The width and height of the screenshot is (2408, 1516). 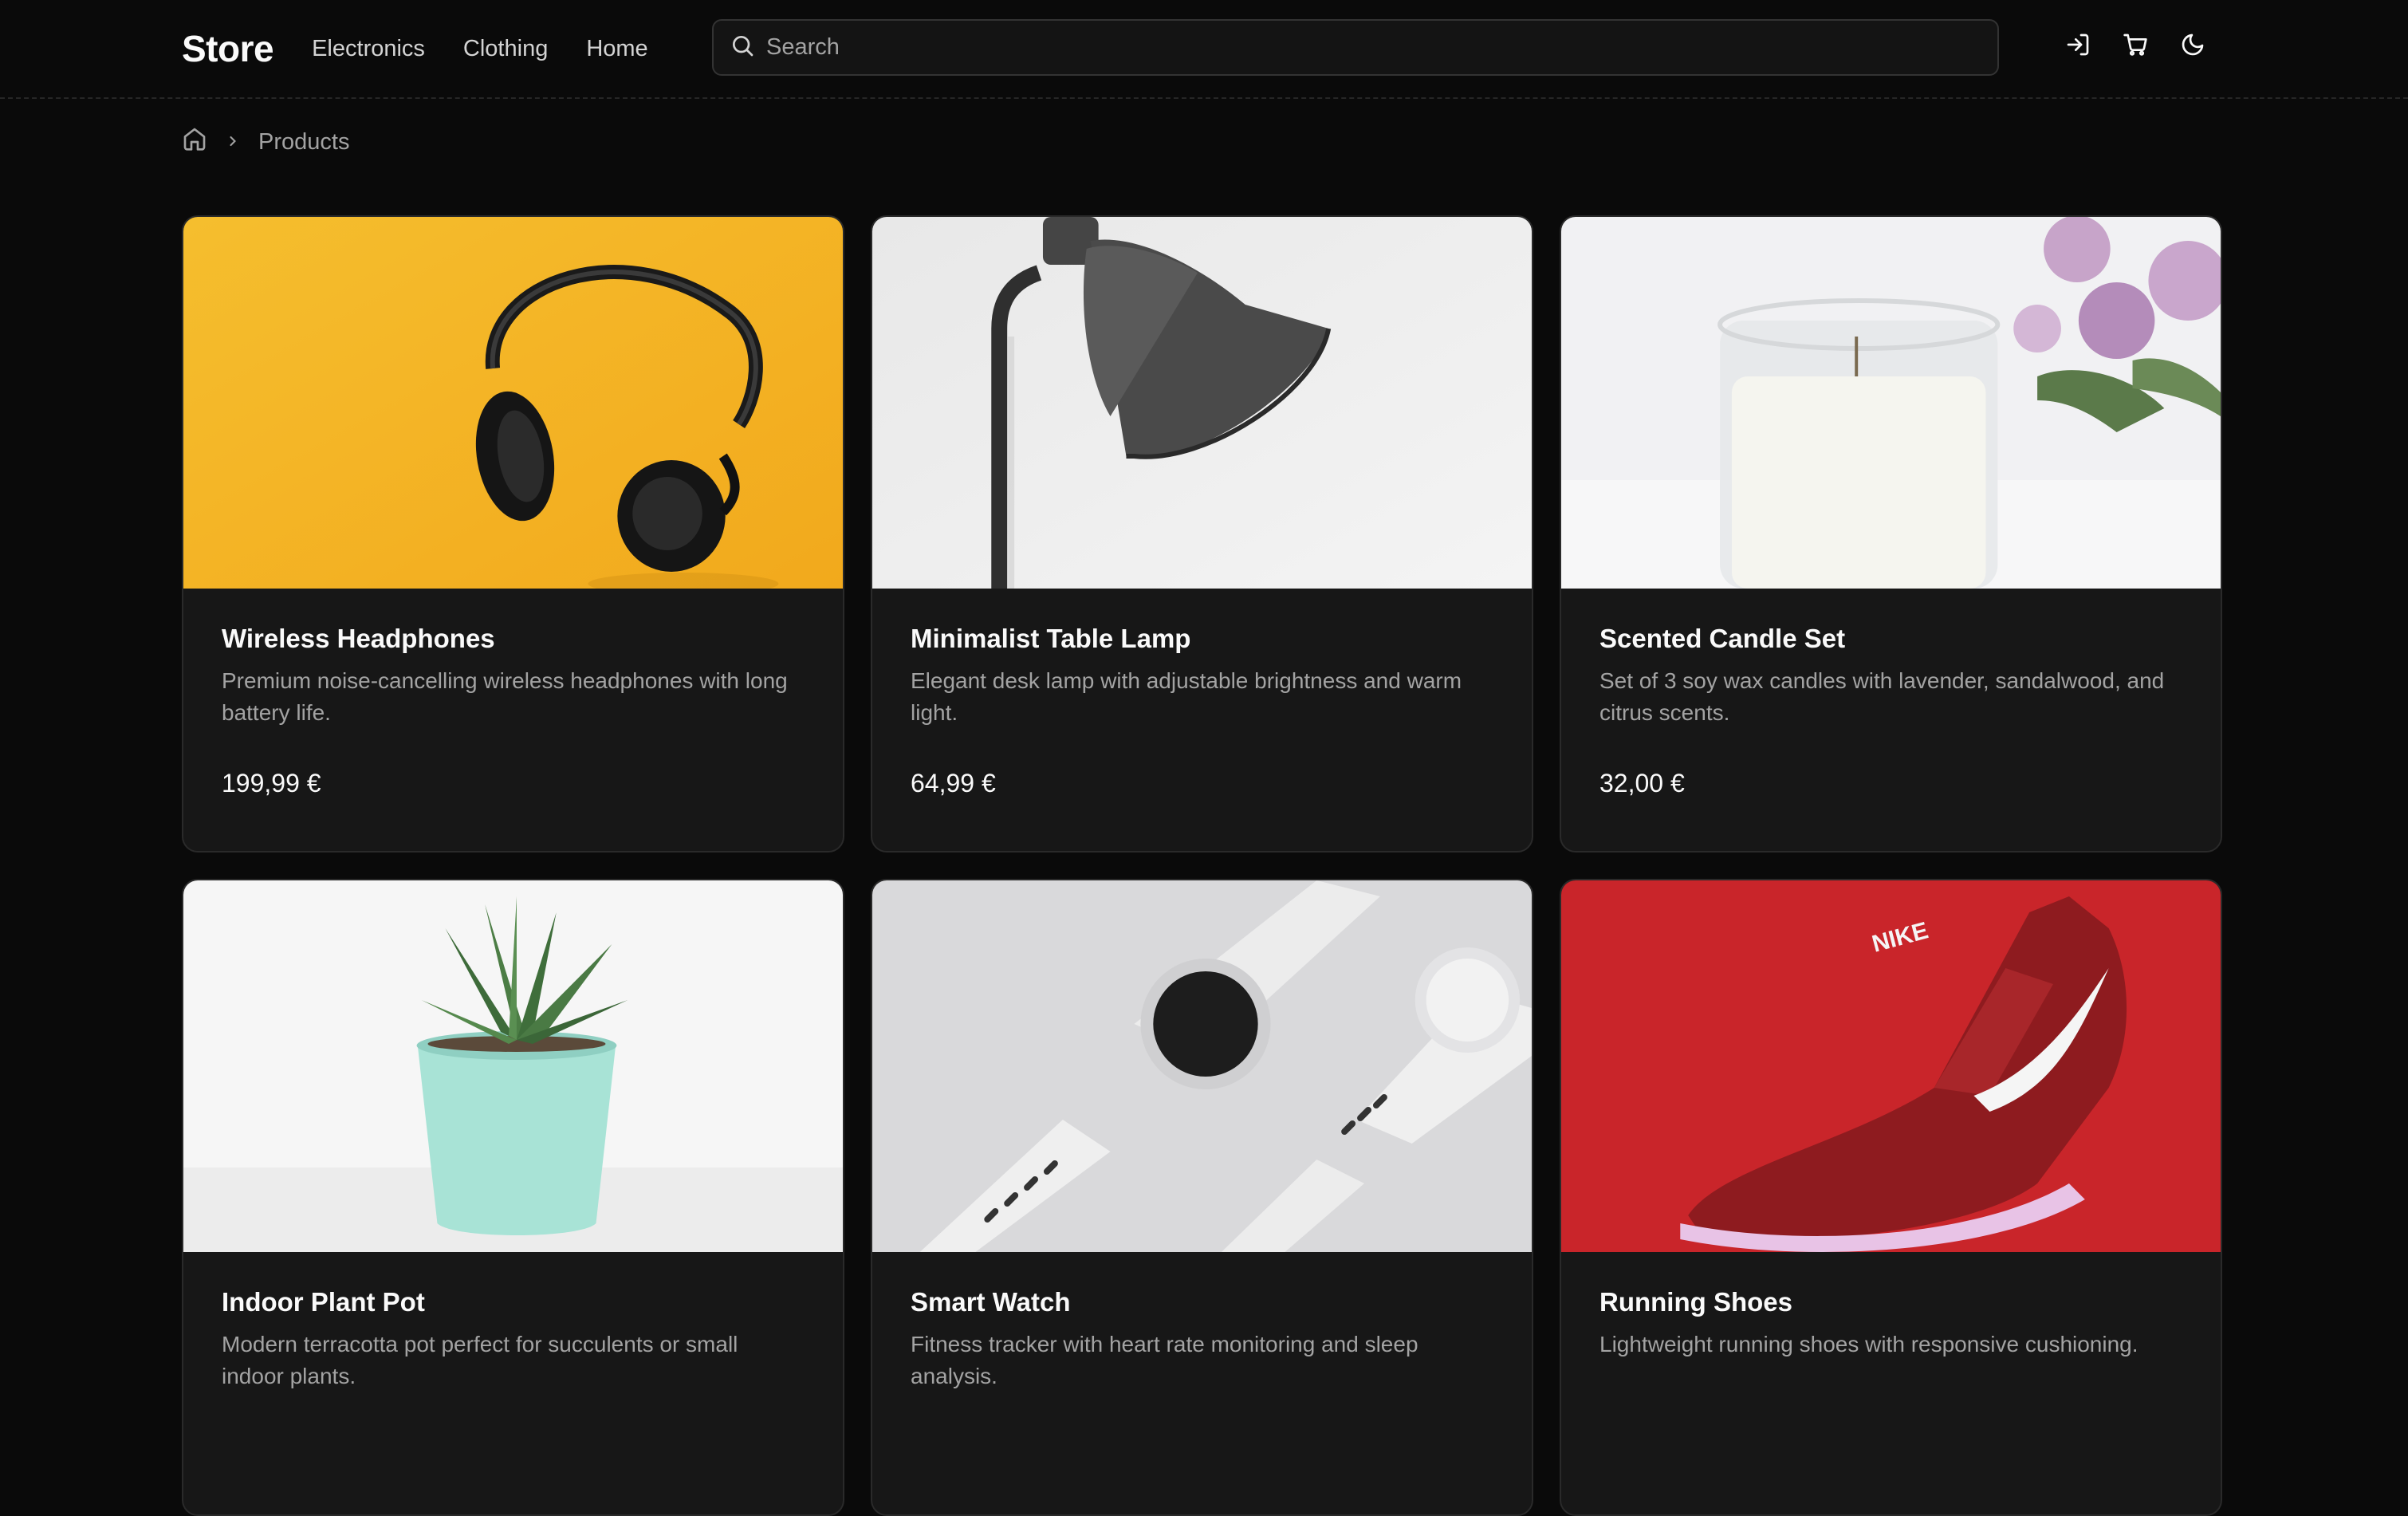 What do you see at coordinates (323, 1302) in the screenshot?
I see `product-title: Indoor Plant Pot` at bounding box center [323, 1302].